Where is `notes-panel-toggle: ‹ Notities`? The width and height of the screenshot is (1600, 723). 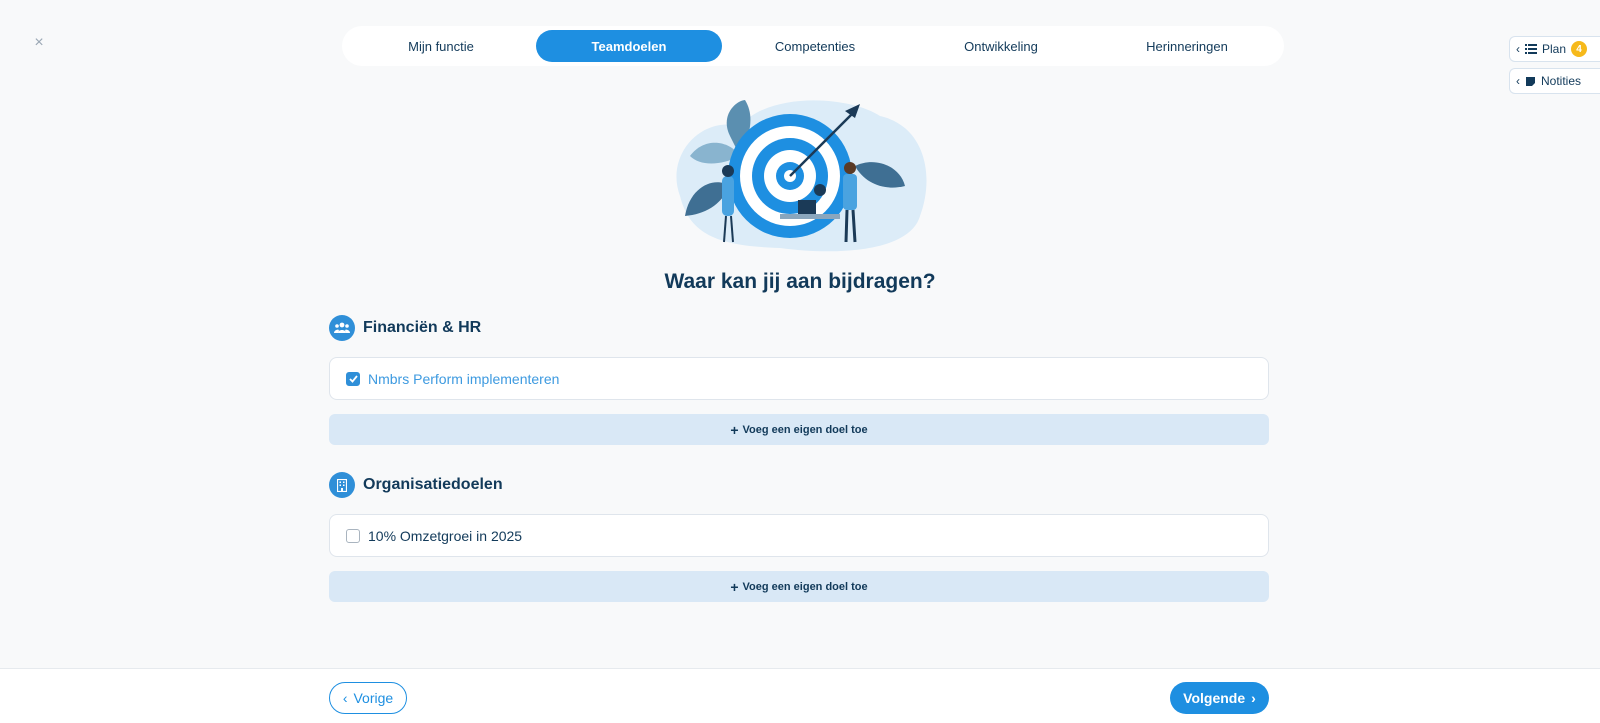
notes-panel-toggle: ‹ Notities is located at coordinates (1554, 81).